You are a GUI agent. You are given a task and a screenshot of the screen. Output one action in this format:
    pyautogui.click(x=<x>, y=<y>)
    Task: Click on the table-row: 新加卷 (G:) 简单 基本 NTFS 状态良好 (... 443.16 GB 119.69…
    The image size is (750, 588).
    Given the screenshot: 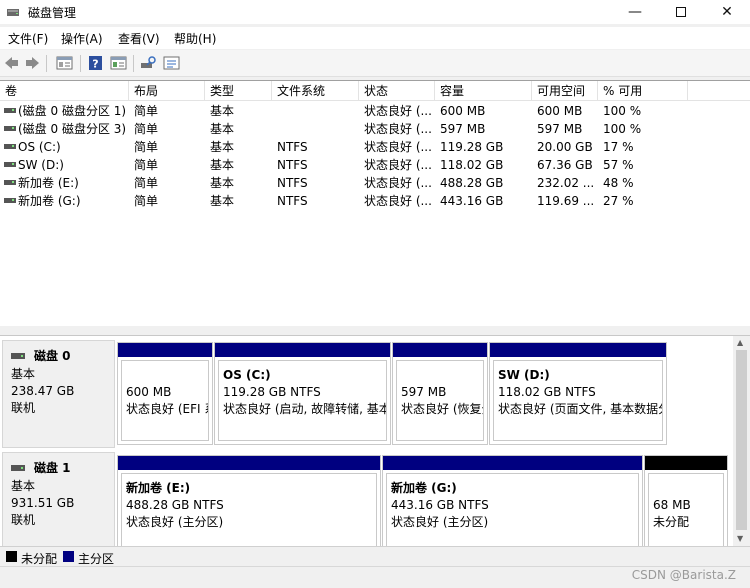 What is the action you would take?
    pyautogui.click(x=375, y=201)
    